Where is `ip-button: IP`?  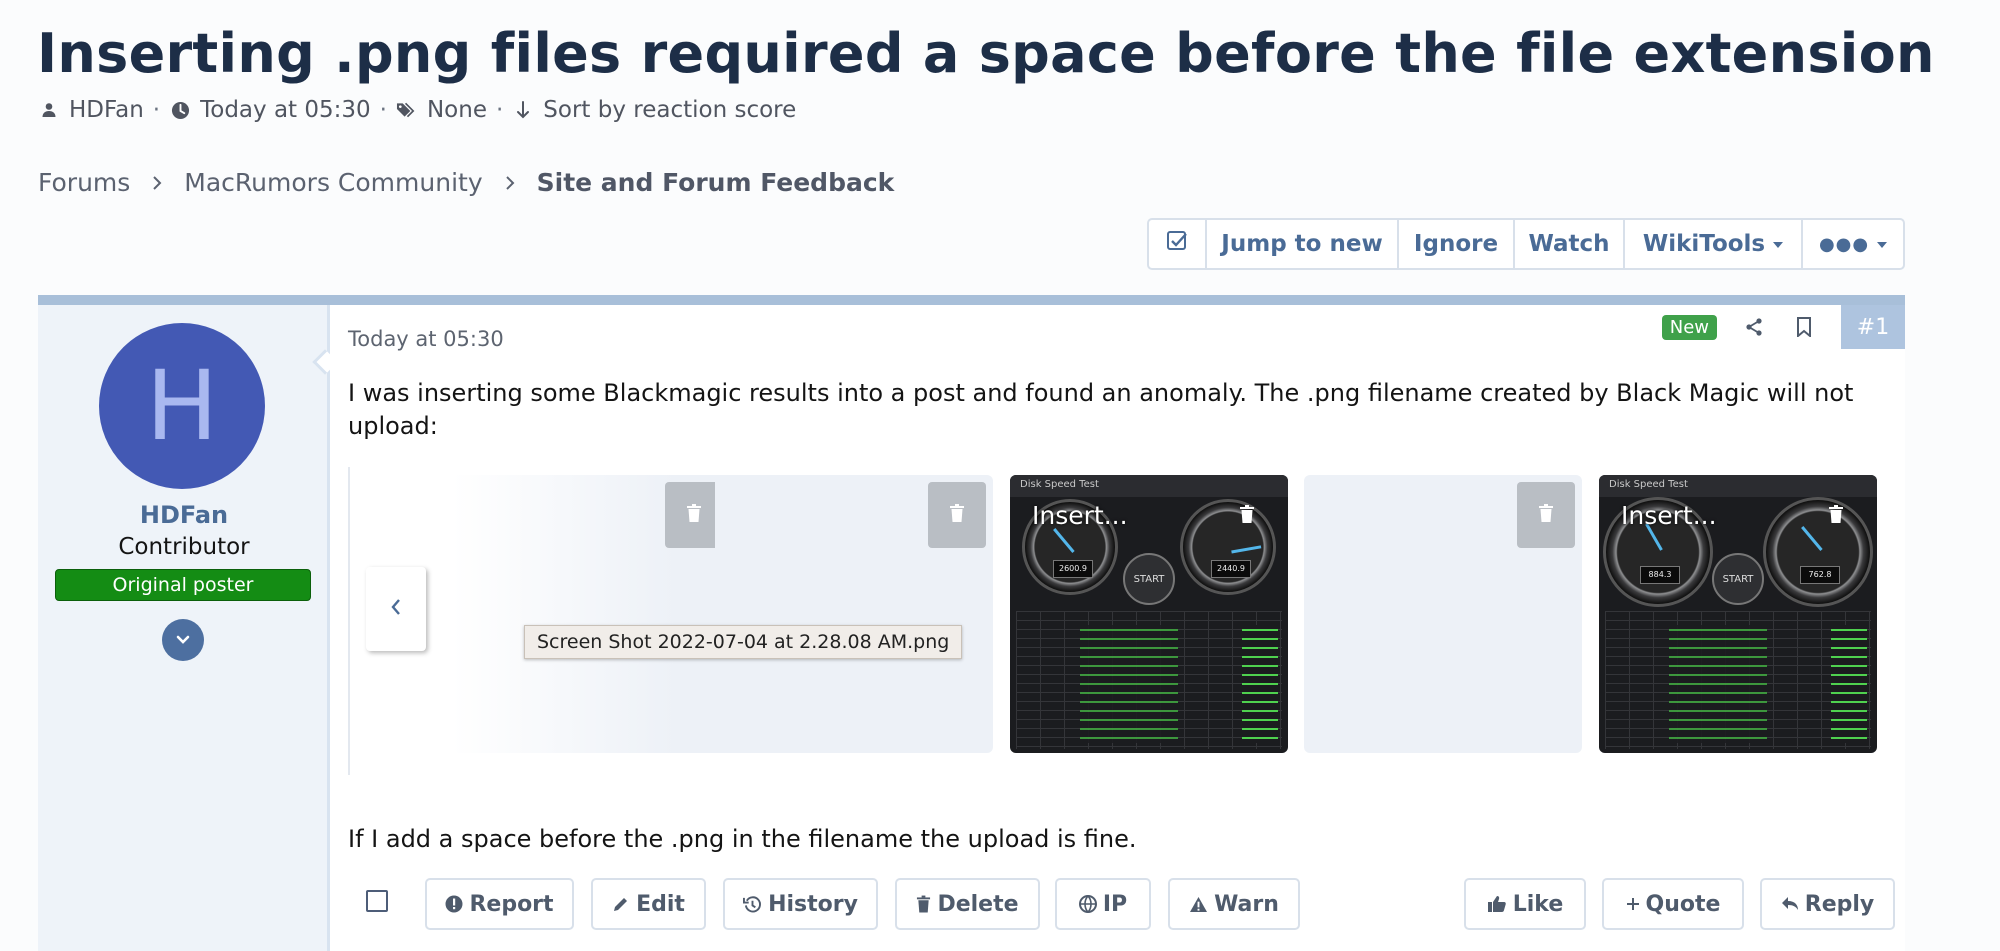 ip-button: IP is located at coordinates (1103, 904).